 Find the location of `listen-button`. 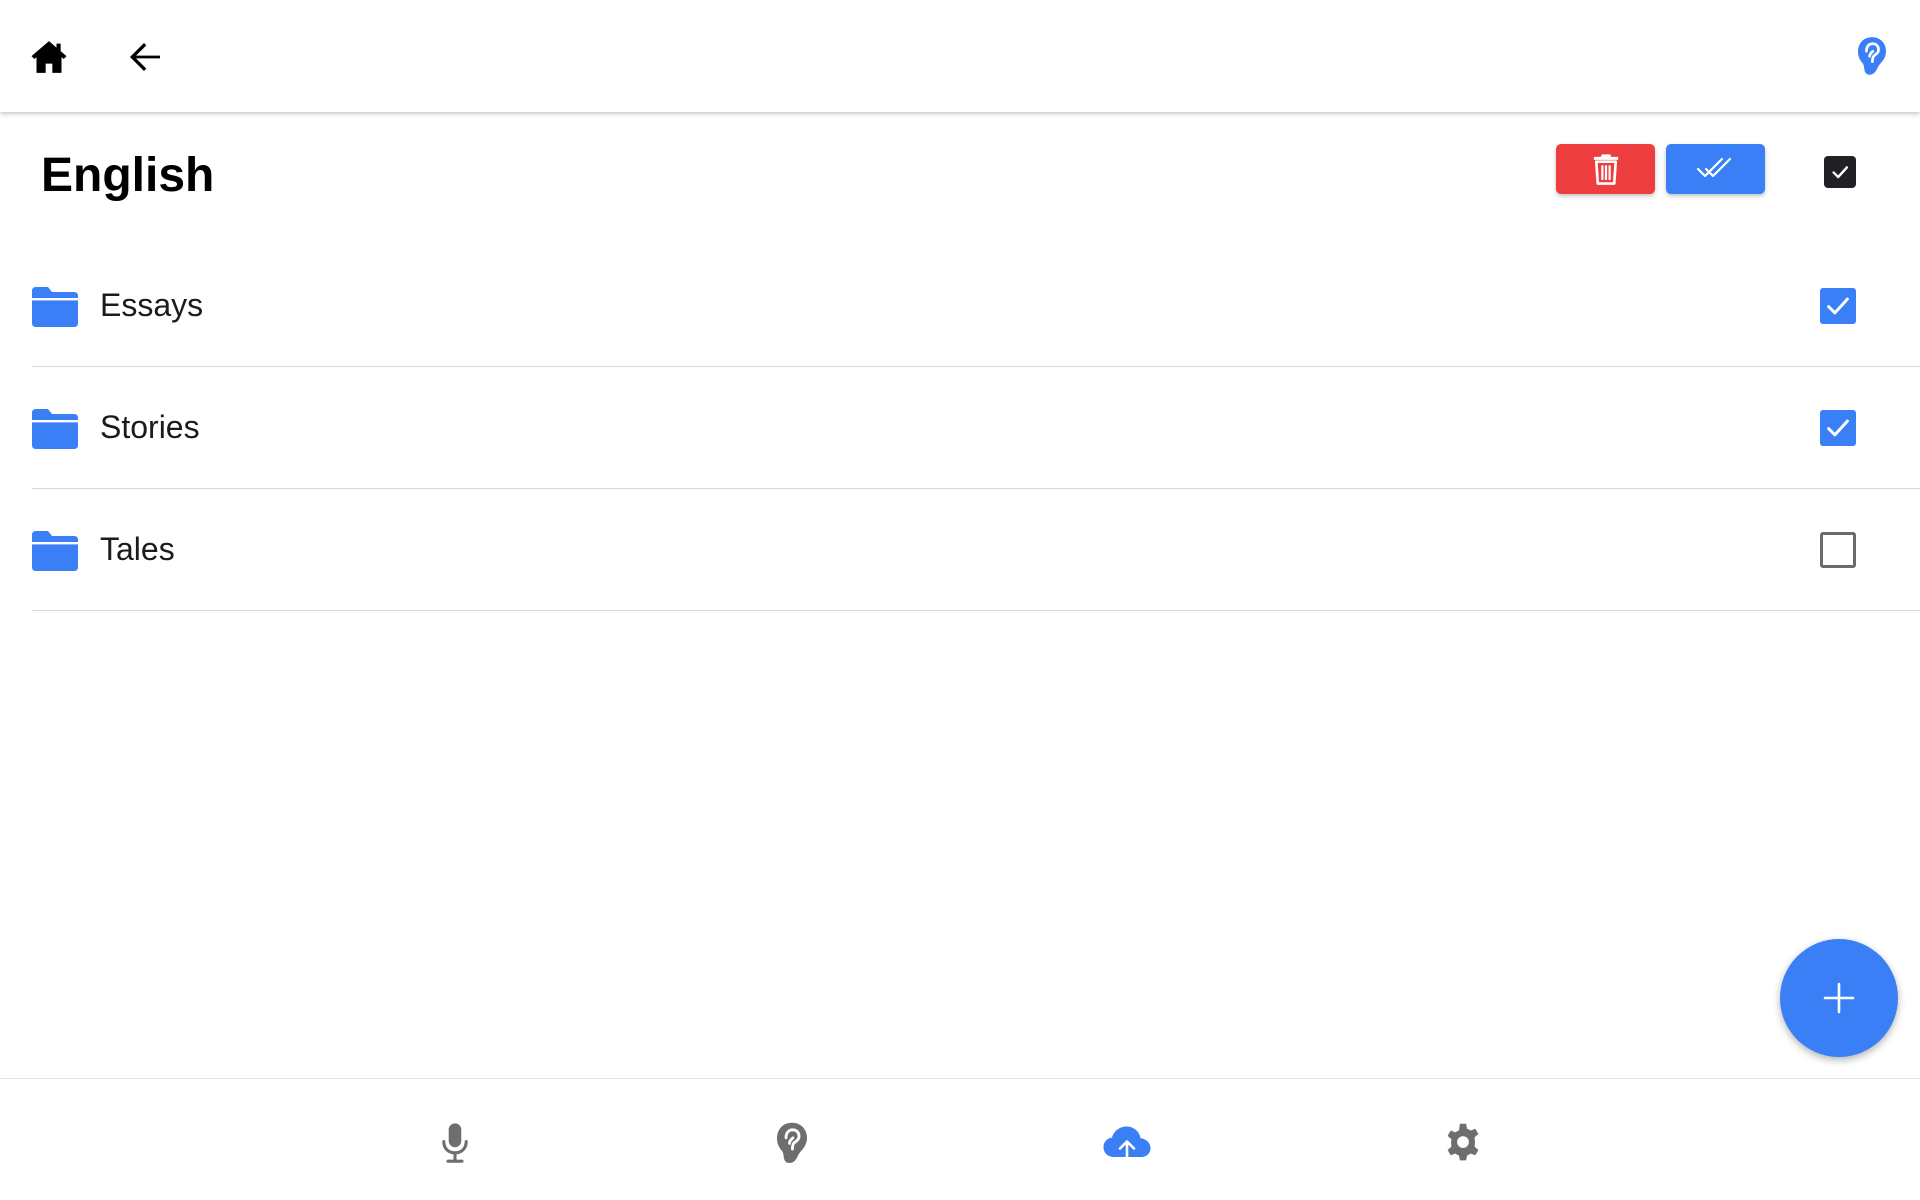

listen-button is located at coordinates (1872, 56).